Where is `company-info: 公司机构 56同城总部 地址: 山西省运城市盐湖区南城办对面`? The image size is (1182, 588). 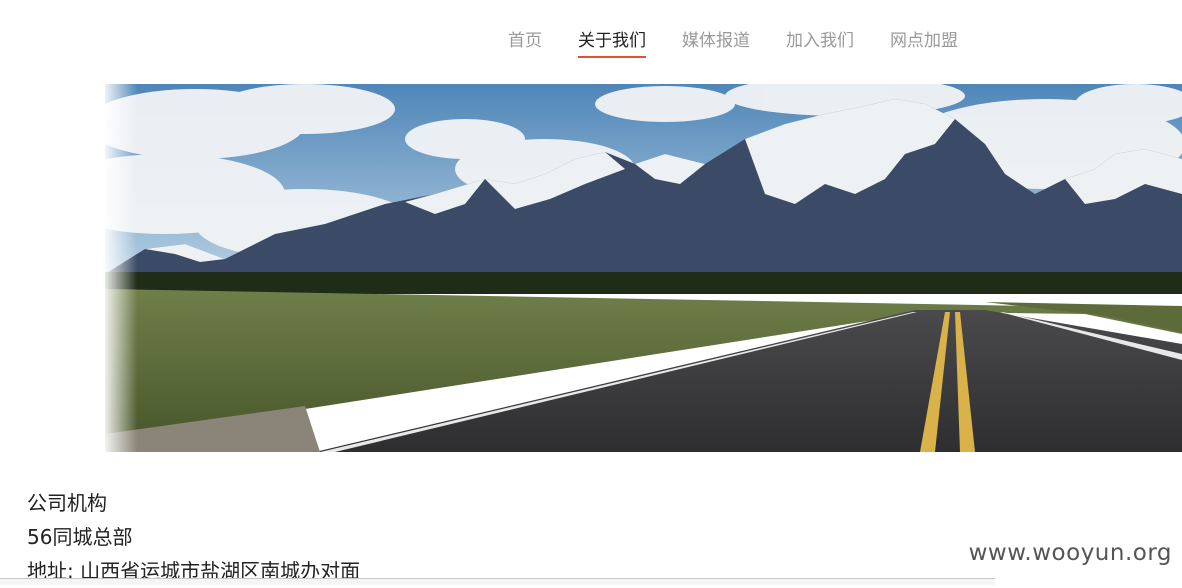
company-info: 公司机构 56同城总部 地址: 山西省运城市盐湖区南城办对面 is located at coordinates (193, 537).